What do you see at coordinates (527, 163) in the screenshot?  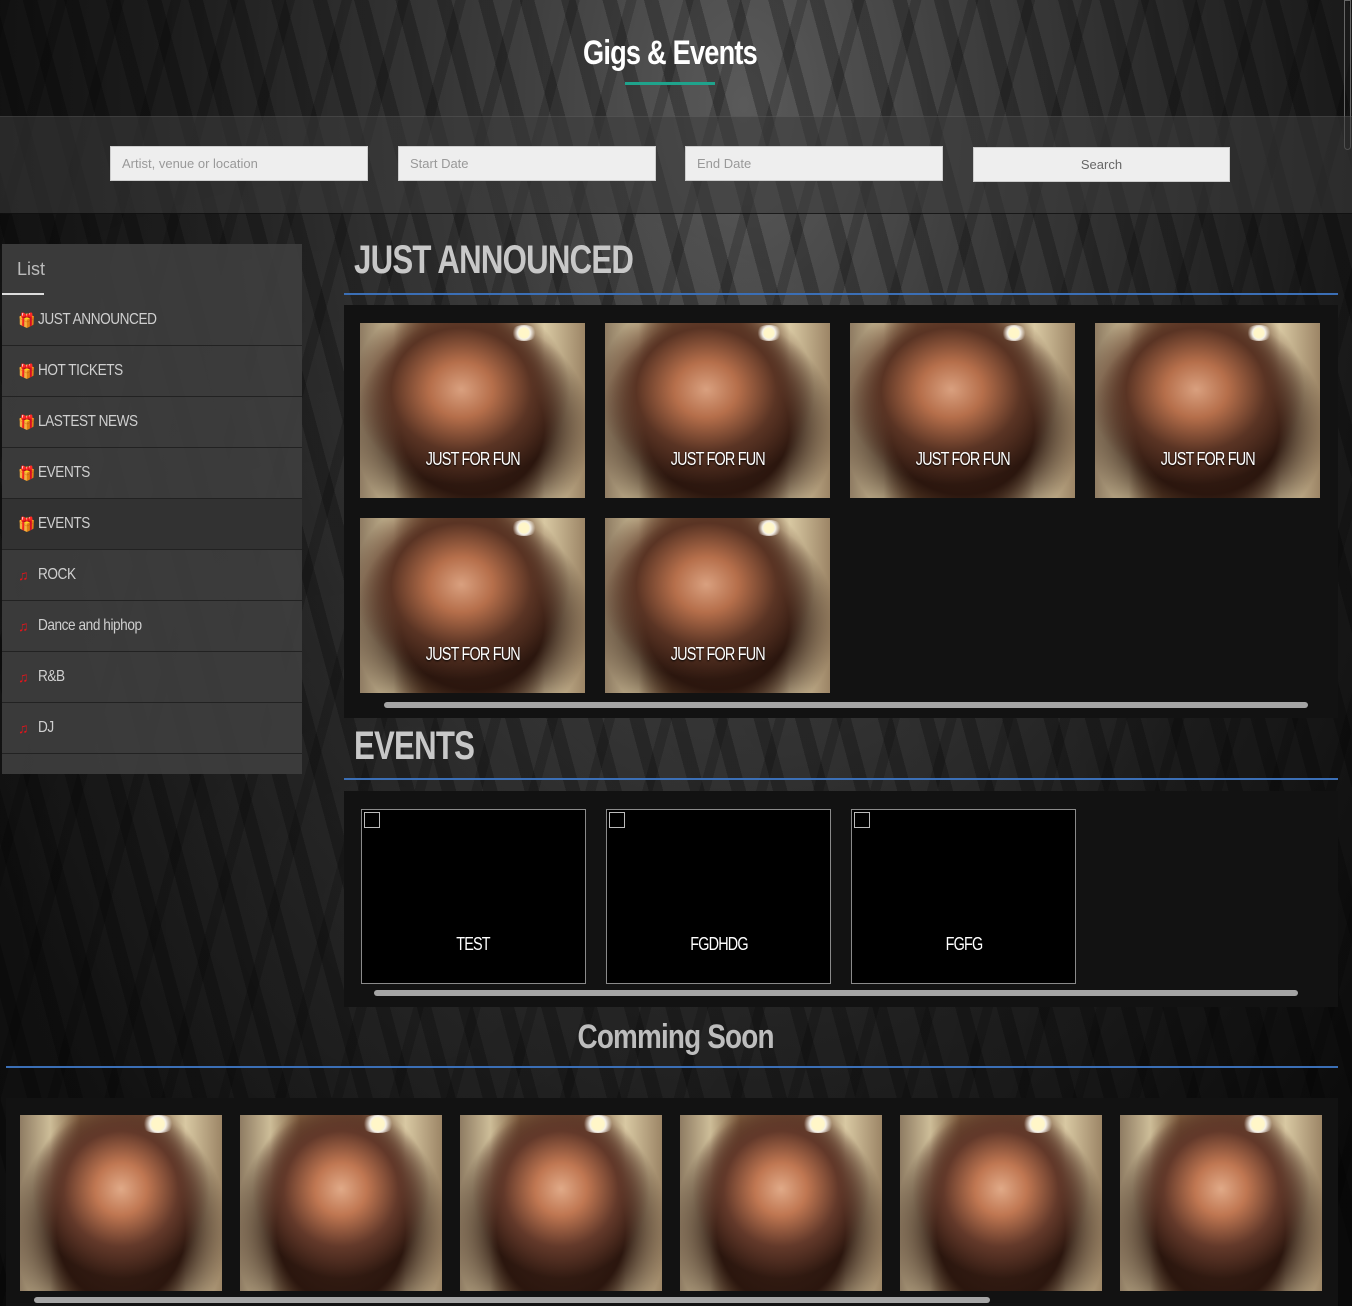 I see `start-date-input` at bounding box center [527, 163].